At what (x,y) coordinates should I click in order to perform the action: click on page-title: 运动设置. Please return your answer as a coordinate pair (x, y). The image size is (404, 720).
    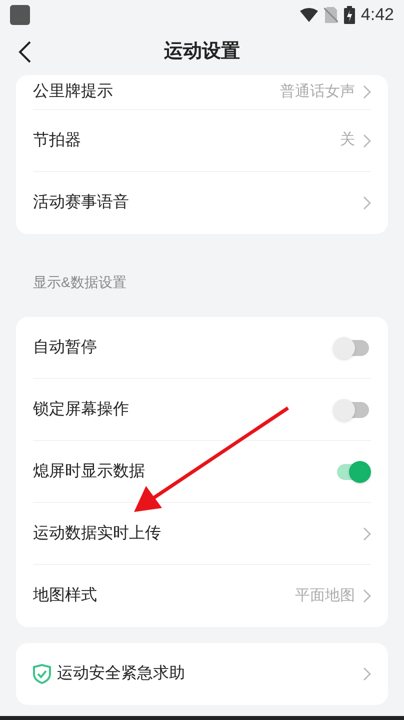
    Looking at the image, I should click on (202, 52).